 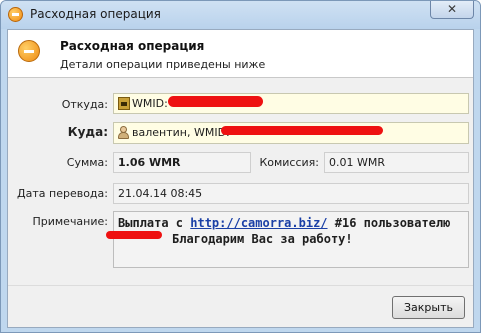 I want to click on close-icon: ✕, so click(x=452, y=9).